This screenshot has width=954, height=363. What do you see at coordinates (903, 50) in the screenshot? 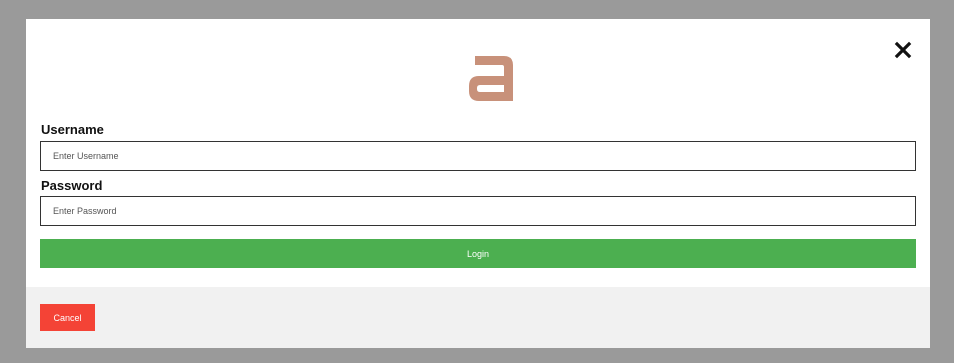
I see `close-icon` at bounding box center [903, 50].